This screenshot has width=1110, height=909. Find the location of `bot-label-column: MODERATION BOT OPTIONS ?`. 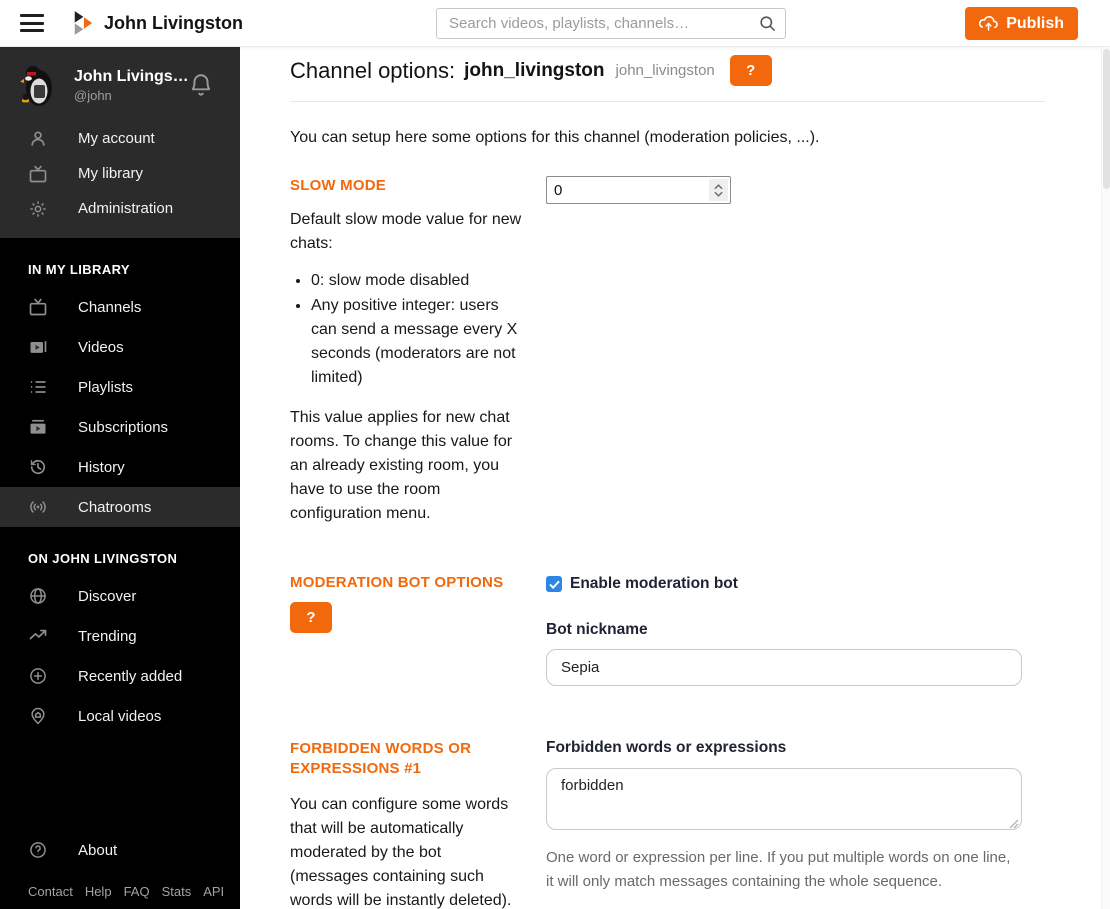

bot-label-column: MODERATION BOT OPTIONS ? is located at coordinates (413, 629).